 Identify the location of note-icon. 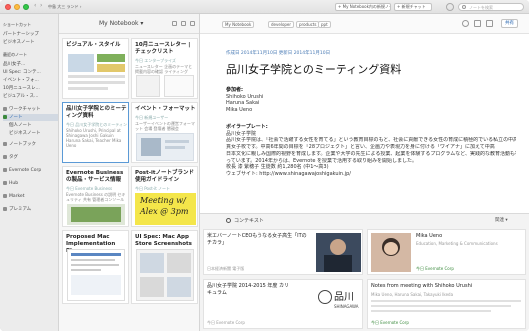
(5, 116).